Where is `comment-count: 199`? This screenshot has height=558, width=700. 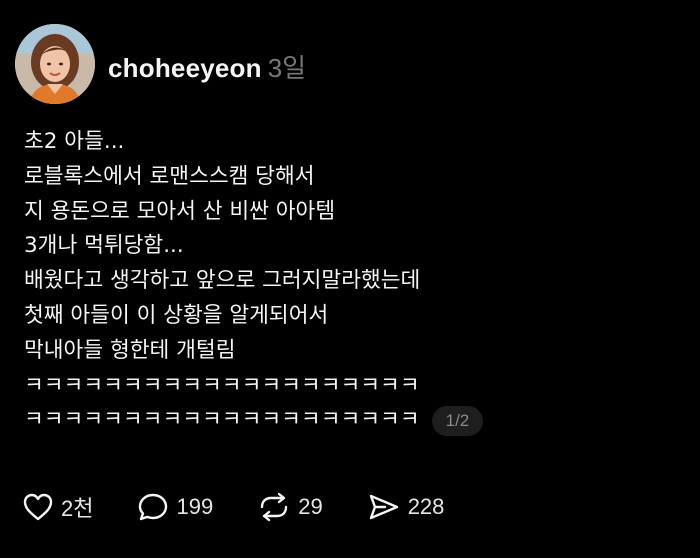
comment-count: 199 is located at coordinates (195, 506).